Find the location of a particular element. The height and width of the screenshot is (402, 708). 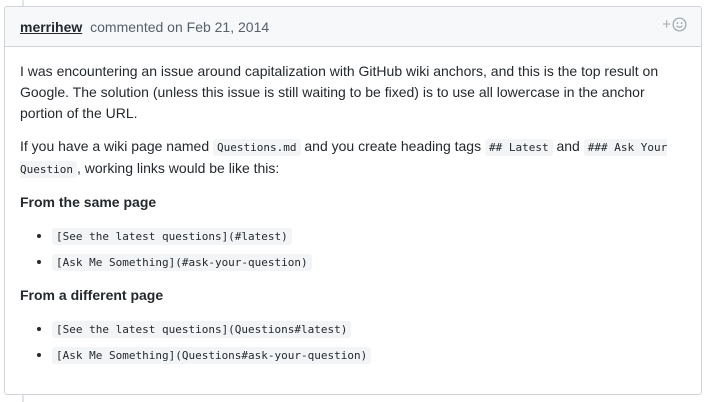

example-text-3: and is located at coordinates (568, 146).